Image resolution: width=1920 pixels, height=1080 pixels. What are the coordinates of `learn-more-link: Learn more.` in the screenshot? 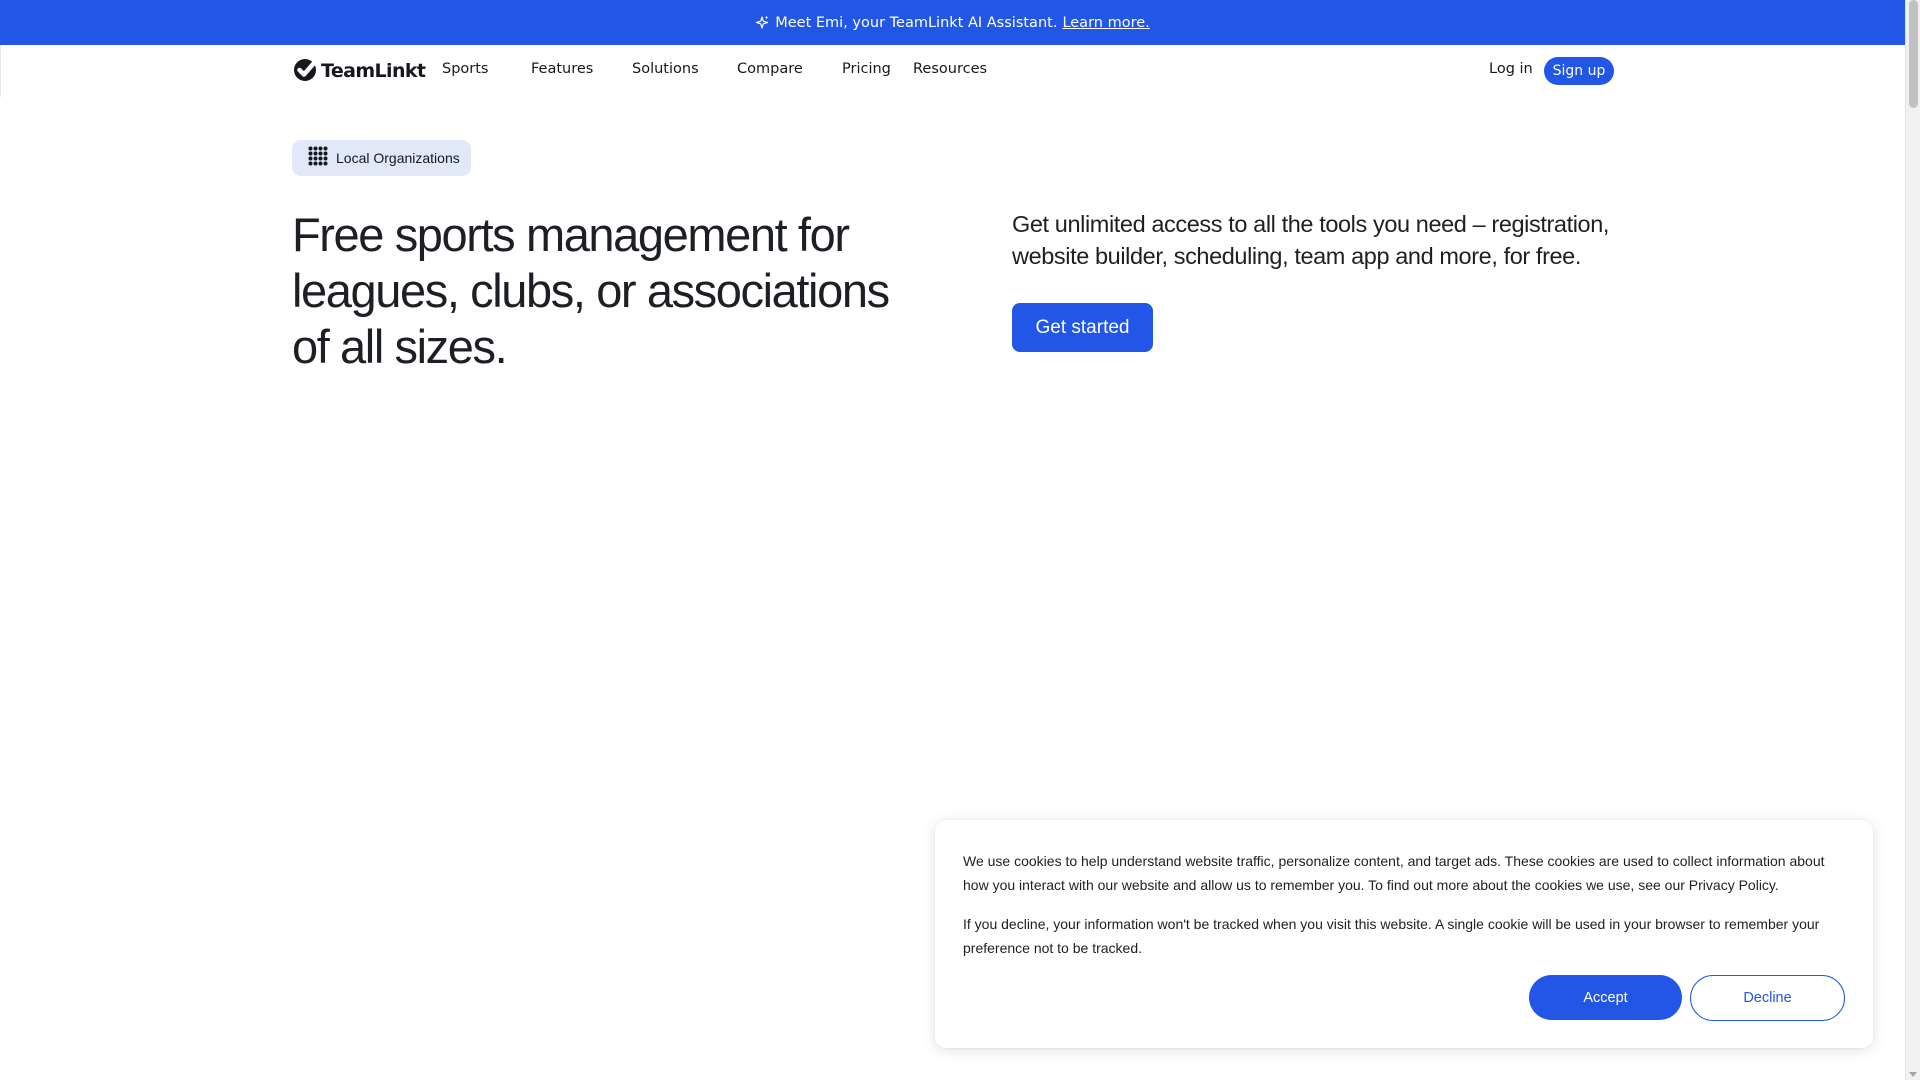 It's located at (1105, 23).